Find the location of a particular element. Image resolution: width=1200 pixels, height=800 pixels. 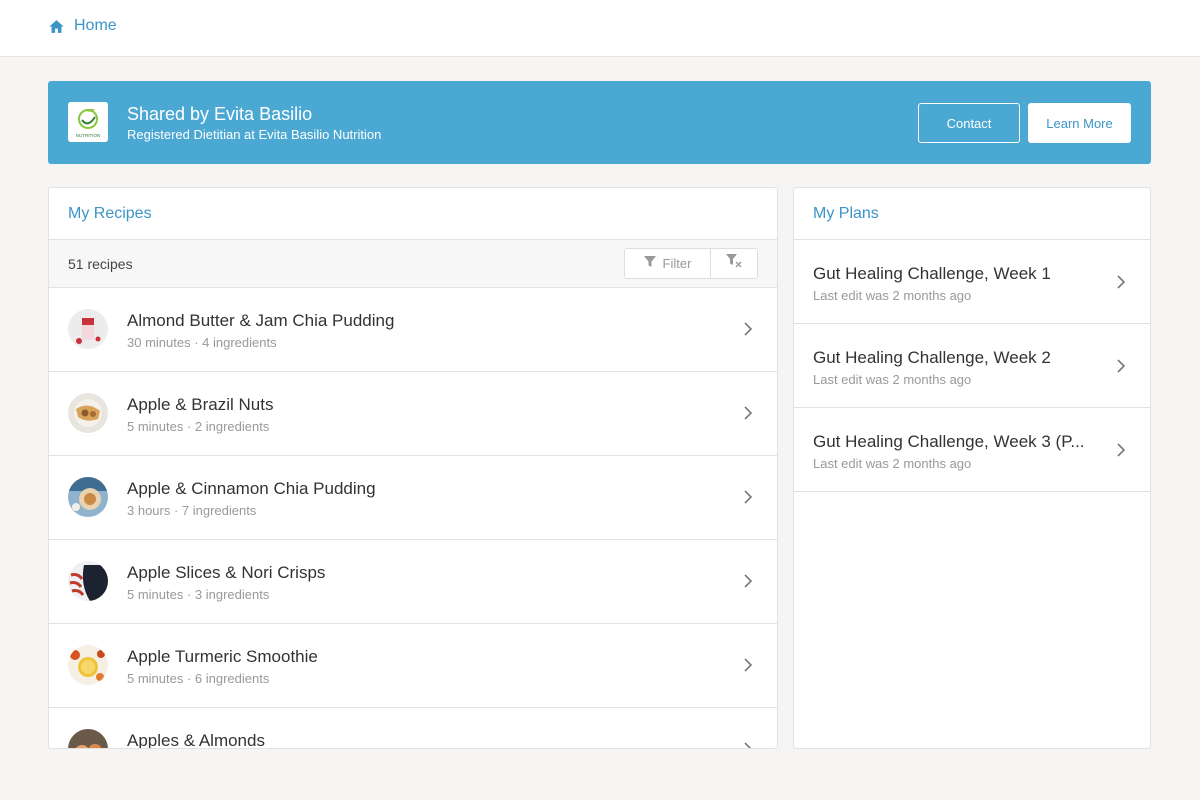

recipe-name: Apple & Cinnamon Chia Pudding is located at coordinates (251, 488).